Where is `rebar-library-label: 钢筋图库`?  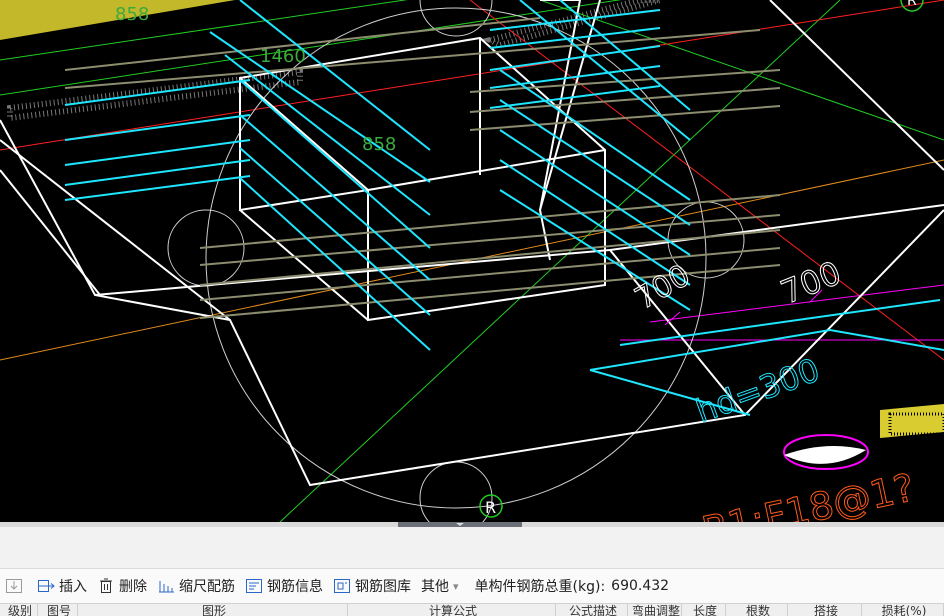 rebar-library-label: 钢筋图库 is located at coordinates (383, 587).